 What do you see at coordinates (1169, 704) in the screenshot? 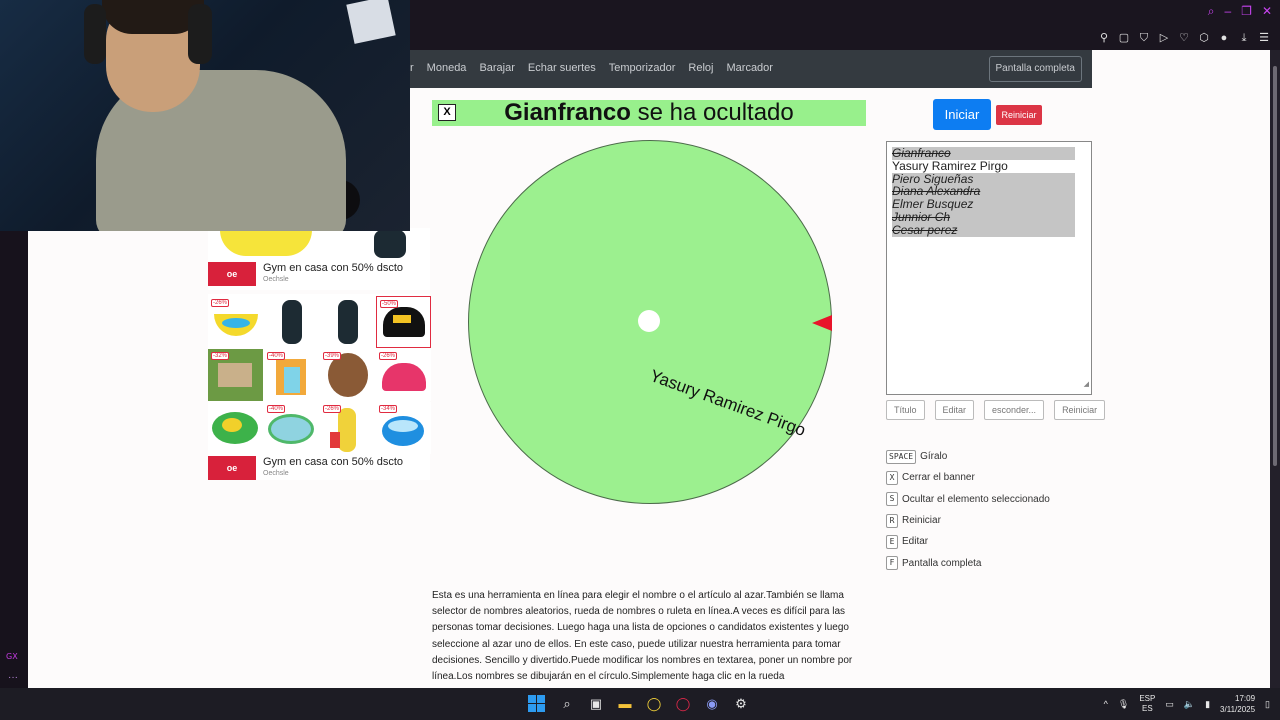
I see `network-icon: ▭` at bounding box center [1169, 704].